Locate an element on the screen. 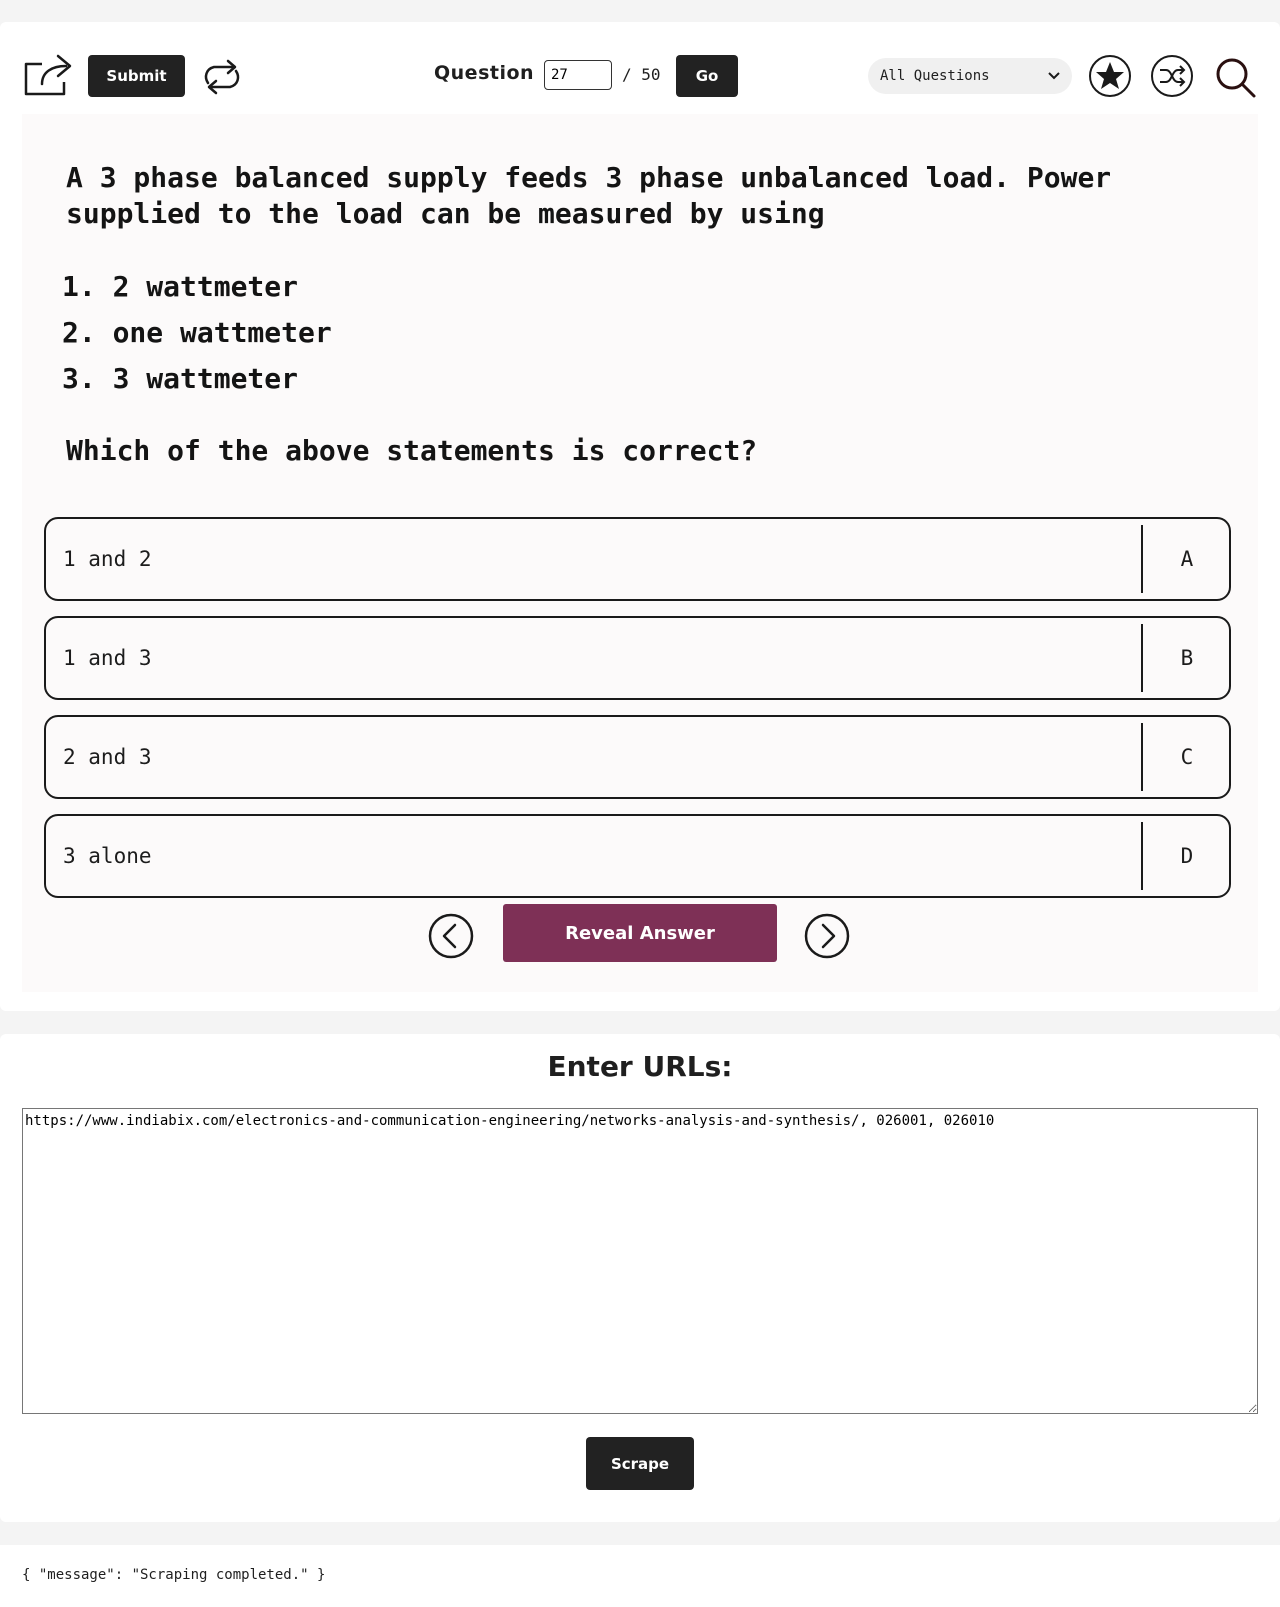 The height and width of the screenshot is (1607, 1280). chevron-left-icon is located at coordinates (451, 936).